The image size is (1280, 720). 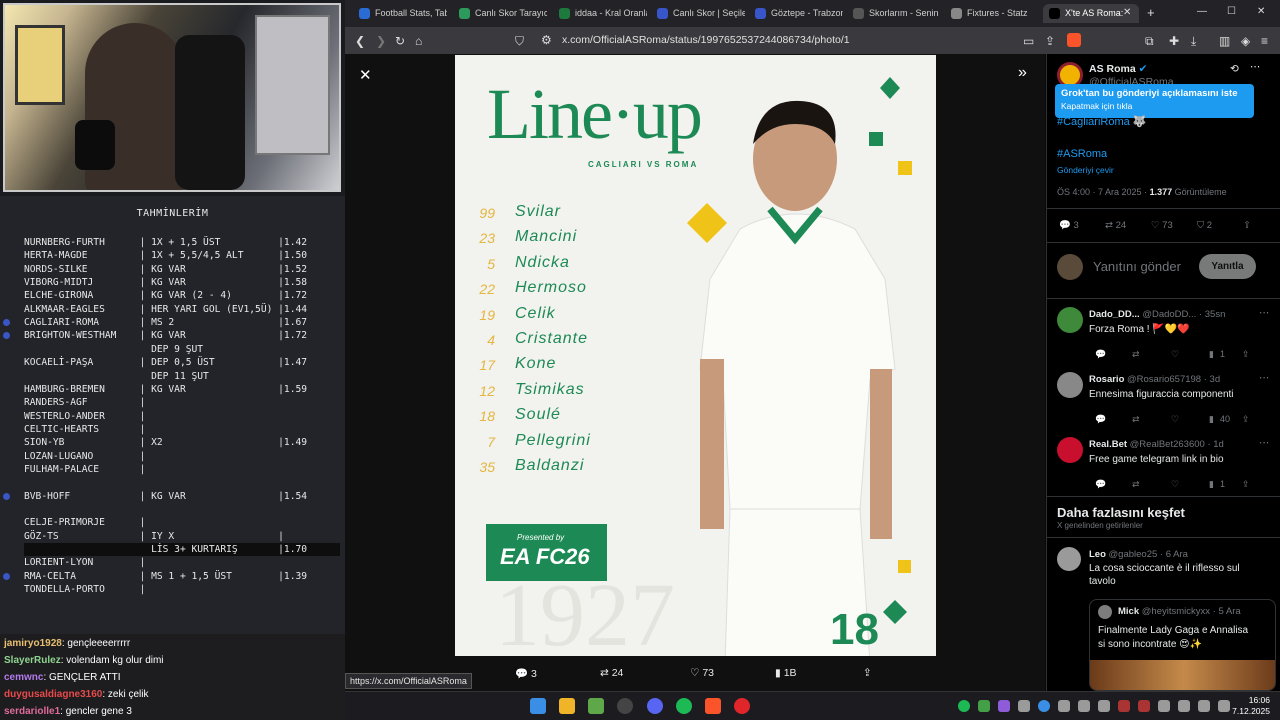 What do you see at coordinates (1102, 121) in the screenshot?
I see `hashtag-cagliariroma: #CagliariRoma 🐺` at bounding box center [1102, 121].